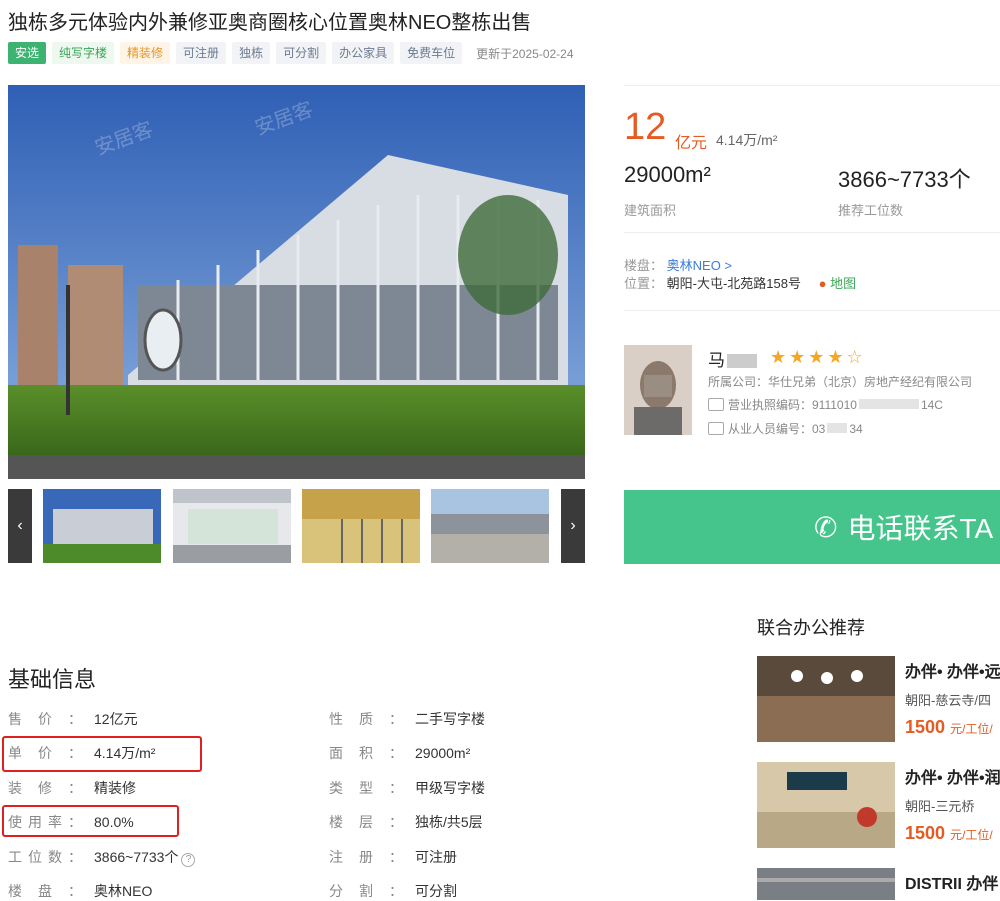 Image resolution: width=1000 pixels, height=901 pixels. What do you see at coordinates (73, 719) in the screenshot?
I see `info-sale-price: 售价： 12亿元` at bounding box center [73, 719].